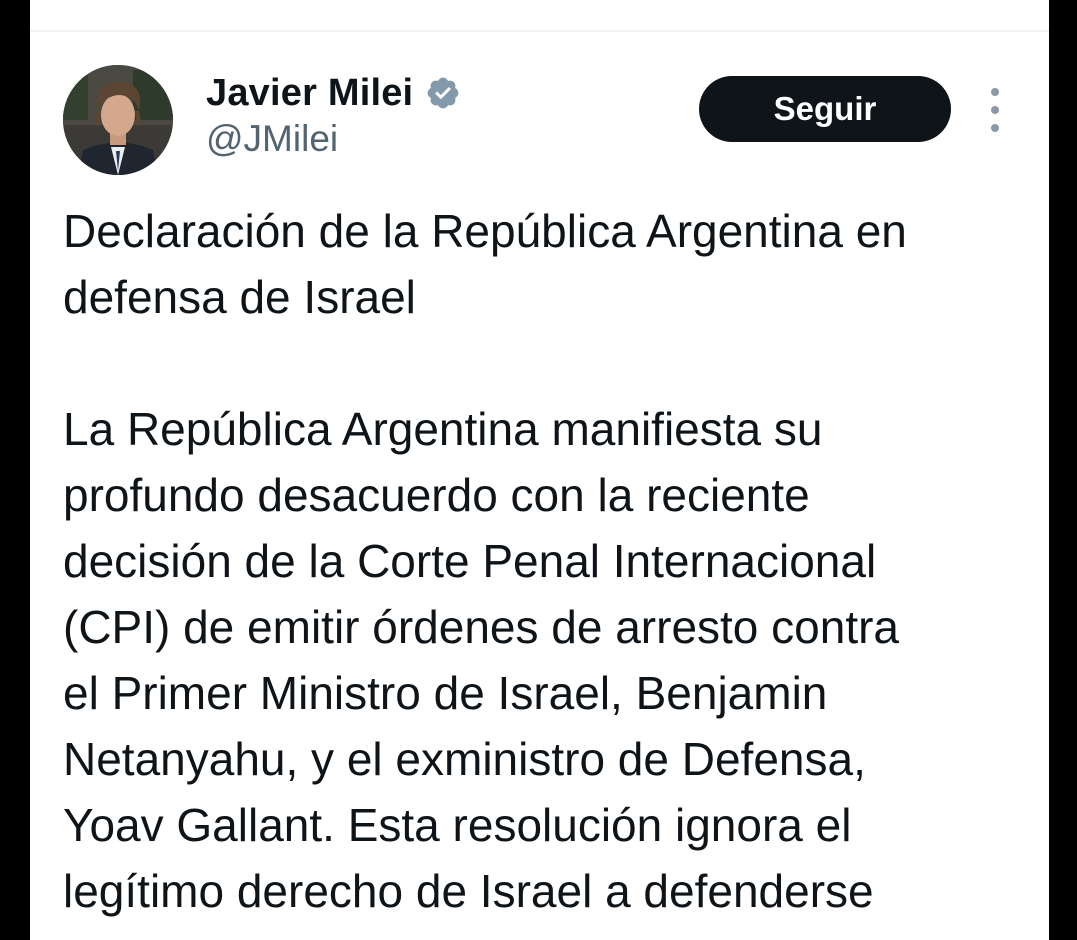 This screenshot has height=940, width=1077. I want to click on tweet-title-line: Declaración de la República Argentina en, so click(485, 231).